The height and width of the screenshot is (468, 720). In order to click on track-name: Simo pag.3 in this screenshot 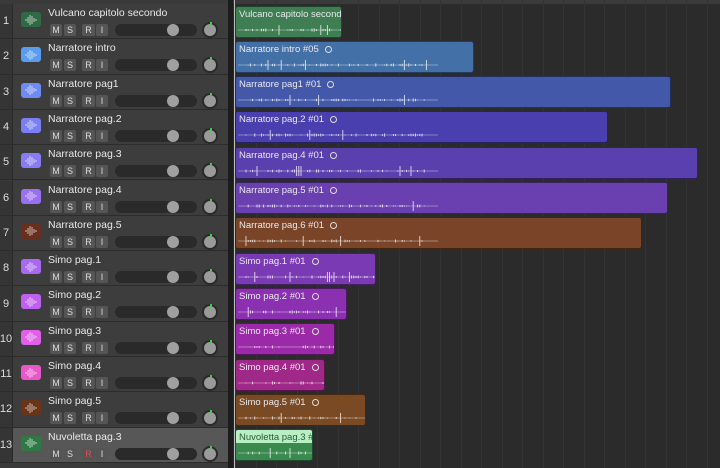, I will do `click(74, 331)`.